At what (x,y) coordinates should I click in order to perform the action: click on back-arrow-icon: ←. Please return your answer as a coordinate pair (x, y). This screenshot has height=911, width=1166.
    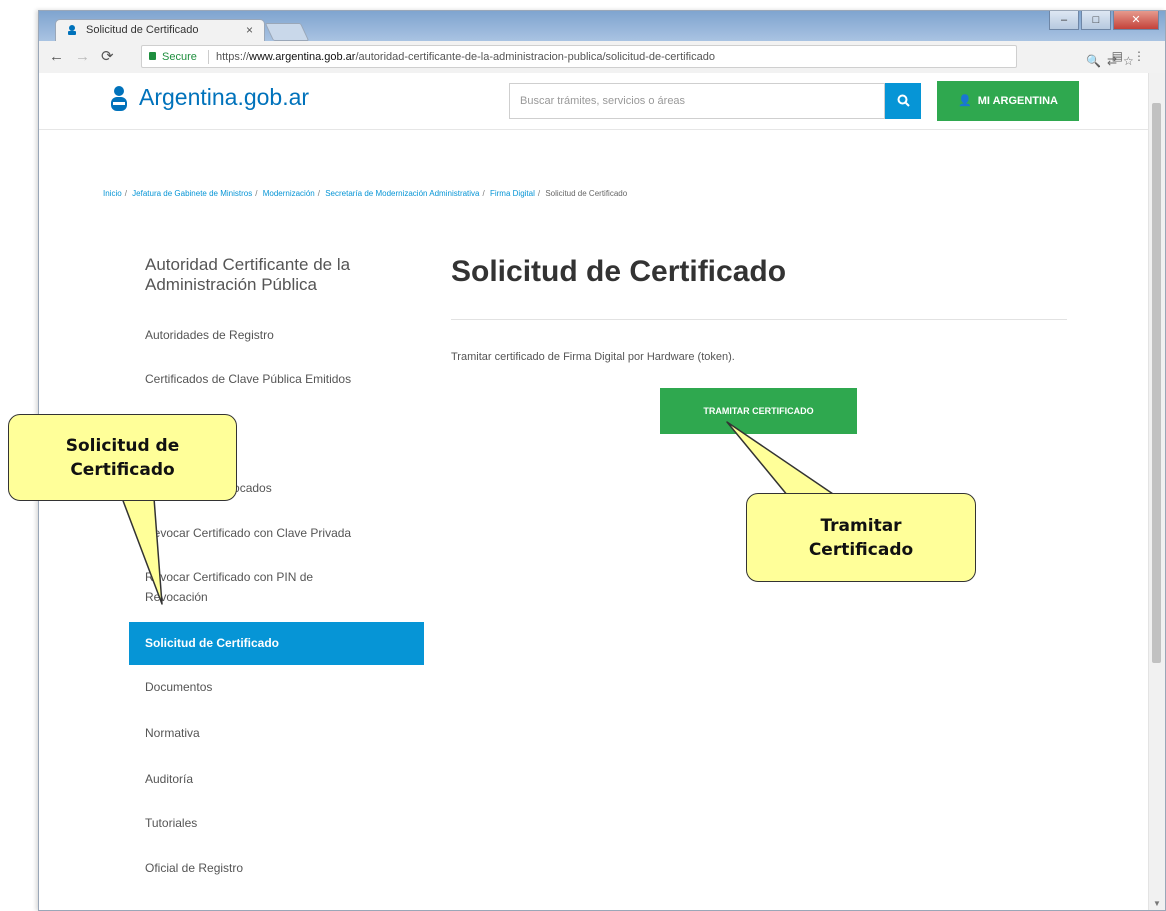
    Looking at the image, I should click on (56, 56).